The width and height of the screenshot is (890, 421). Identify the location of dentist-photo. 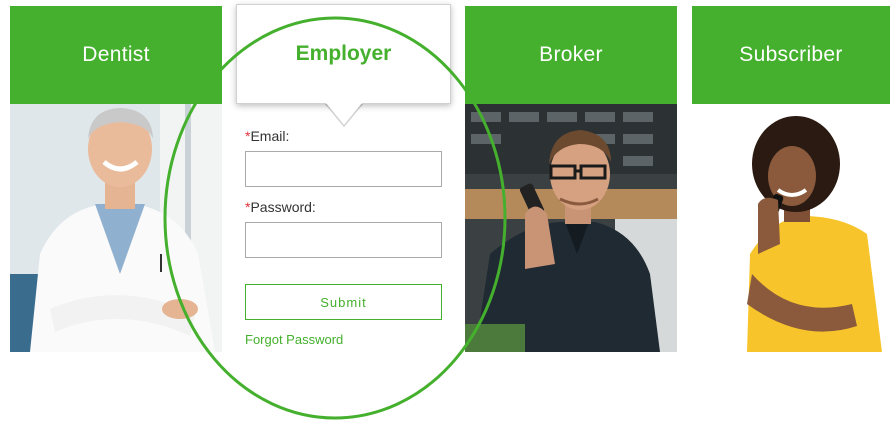
(116, 228).